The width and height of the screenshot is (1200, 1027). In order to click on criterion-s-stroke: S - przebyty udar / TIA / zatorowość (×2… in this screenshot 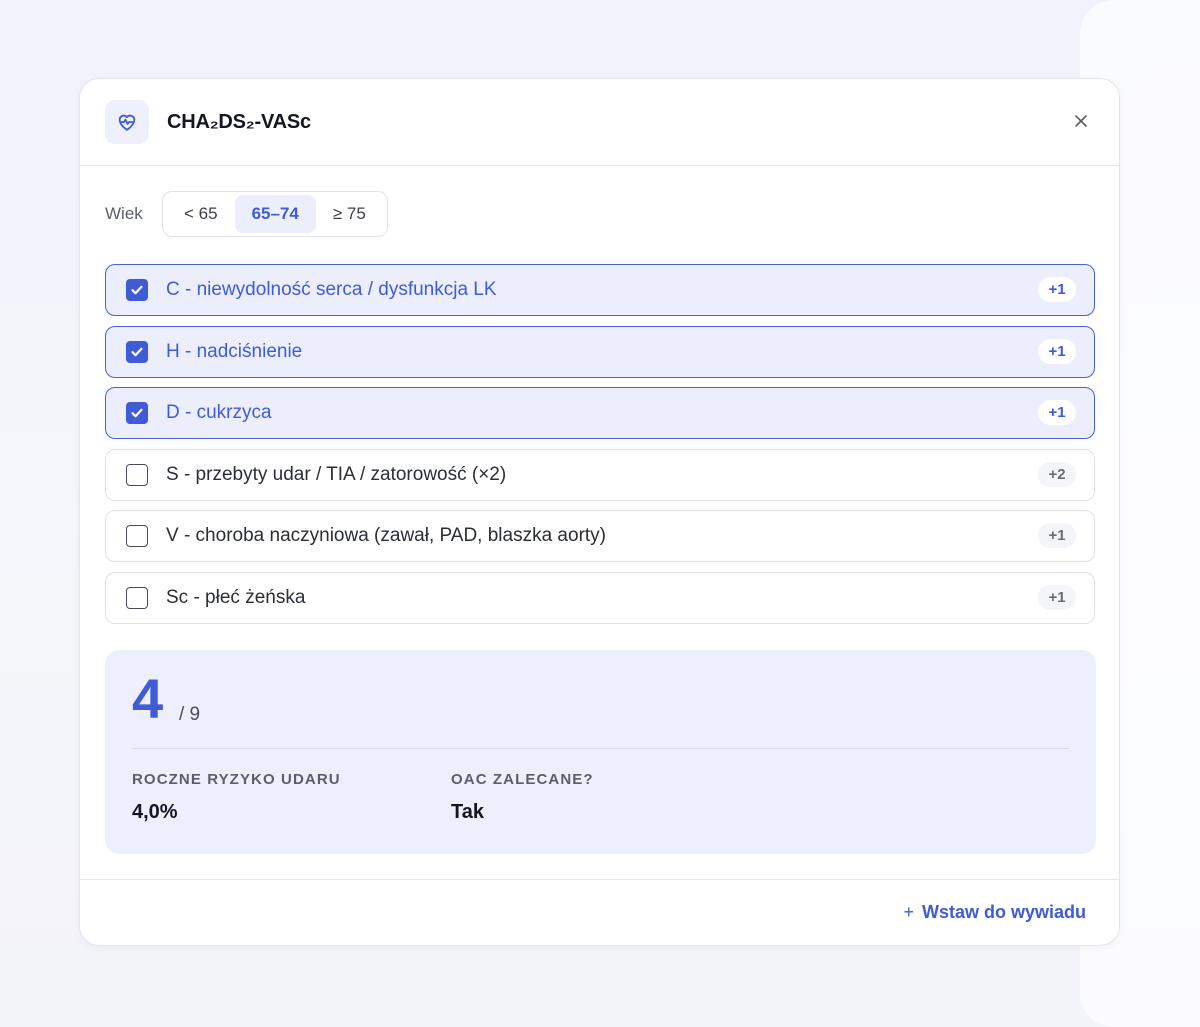, I will do `click(600, 474)`.